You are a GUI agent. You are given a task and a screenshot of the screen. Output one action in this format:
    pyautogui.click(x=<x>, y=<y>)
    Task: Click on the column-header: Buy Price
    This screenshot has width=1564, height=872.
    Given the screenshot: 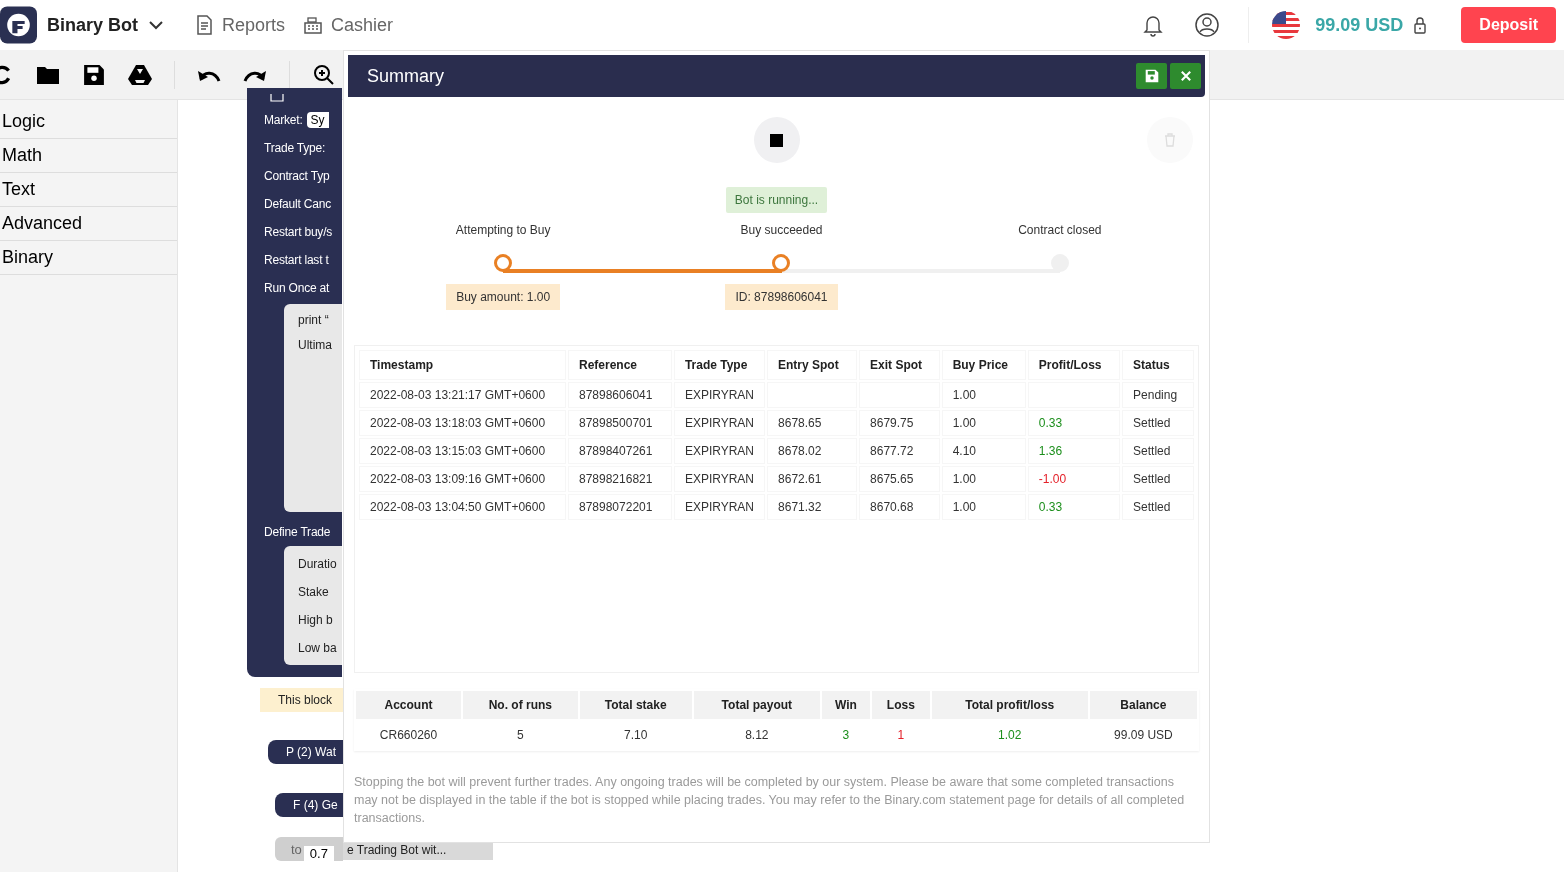 What is the action you would take?
    pyautogui.click(x=983, y=365)
    